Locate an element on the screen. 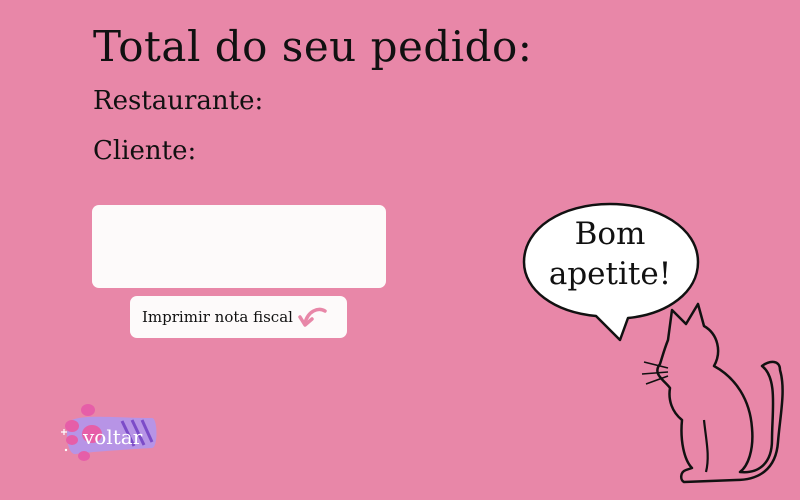 The width and height of the screenshot is (800, 500). restaurant-label: Restaurante: is located at coordinates (178, 101).